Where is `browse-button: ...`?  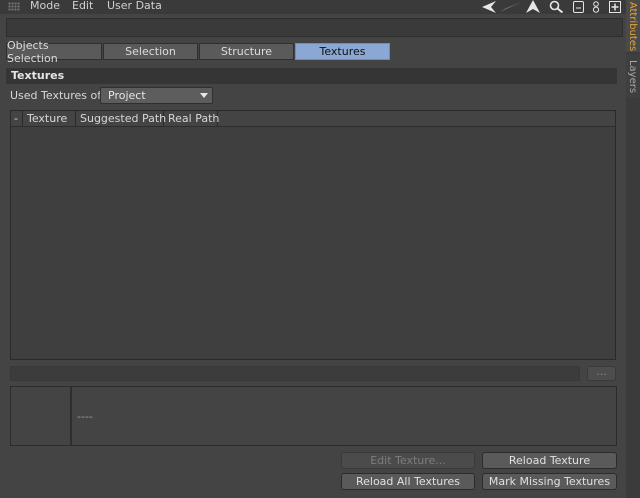
browse-button: ... is located at coordinates (601, 373).